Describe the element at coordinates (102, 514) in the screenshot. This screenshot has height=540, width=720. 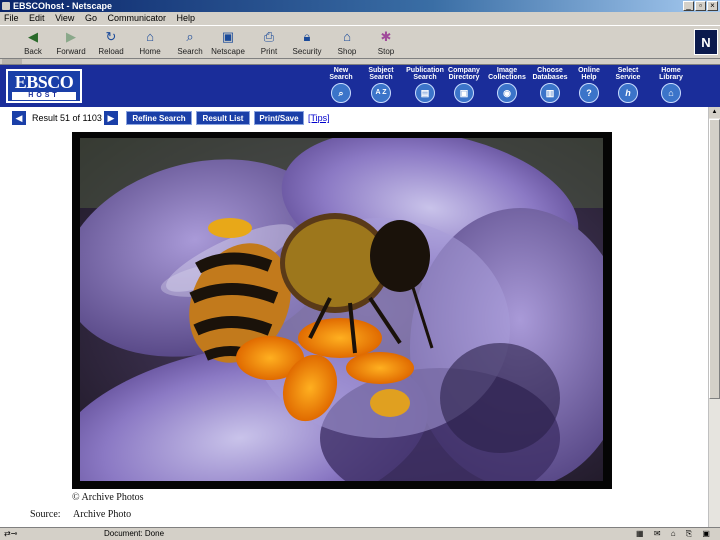
I see `source-value: Archive Photo` at that location.